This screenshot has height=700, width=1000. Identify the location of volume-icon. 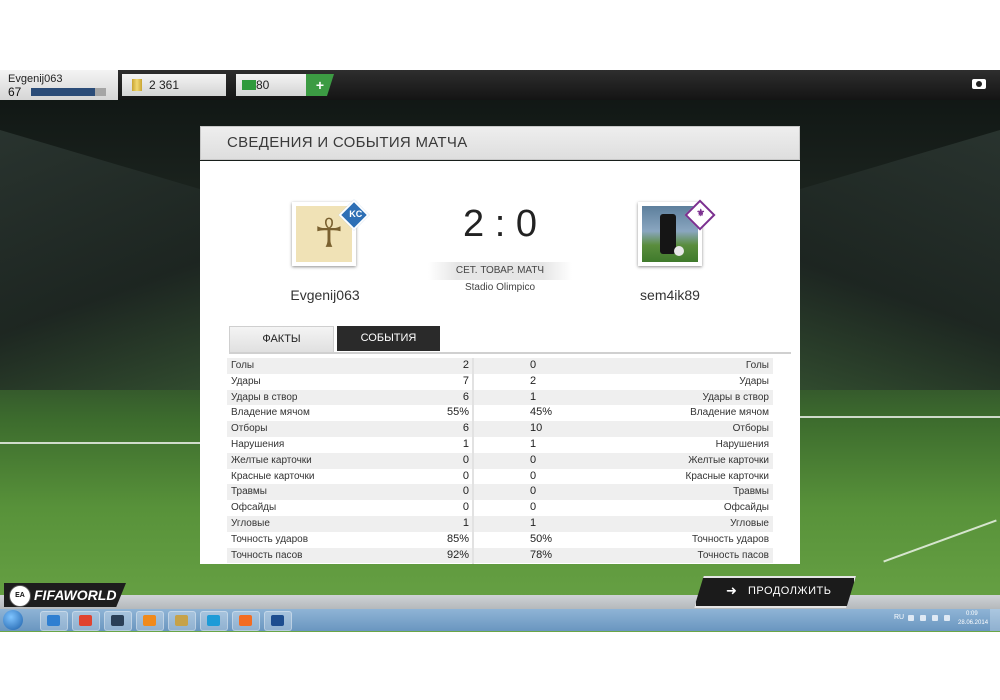
(923, 618).